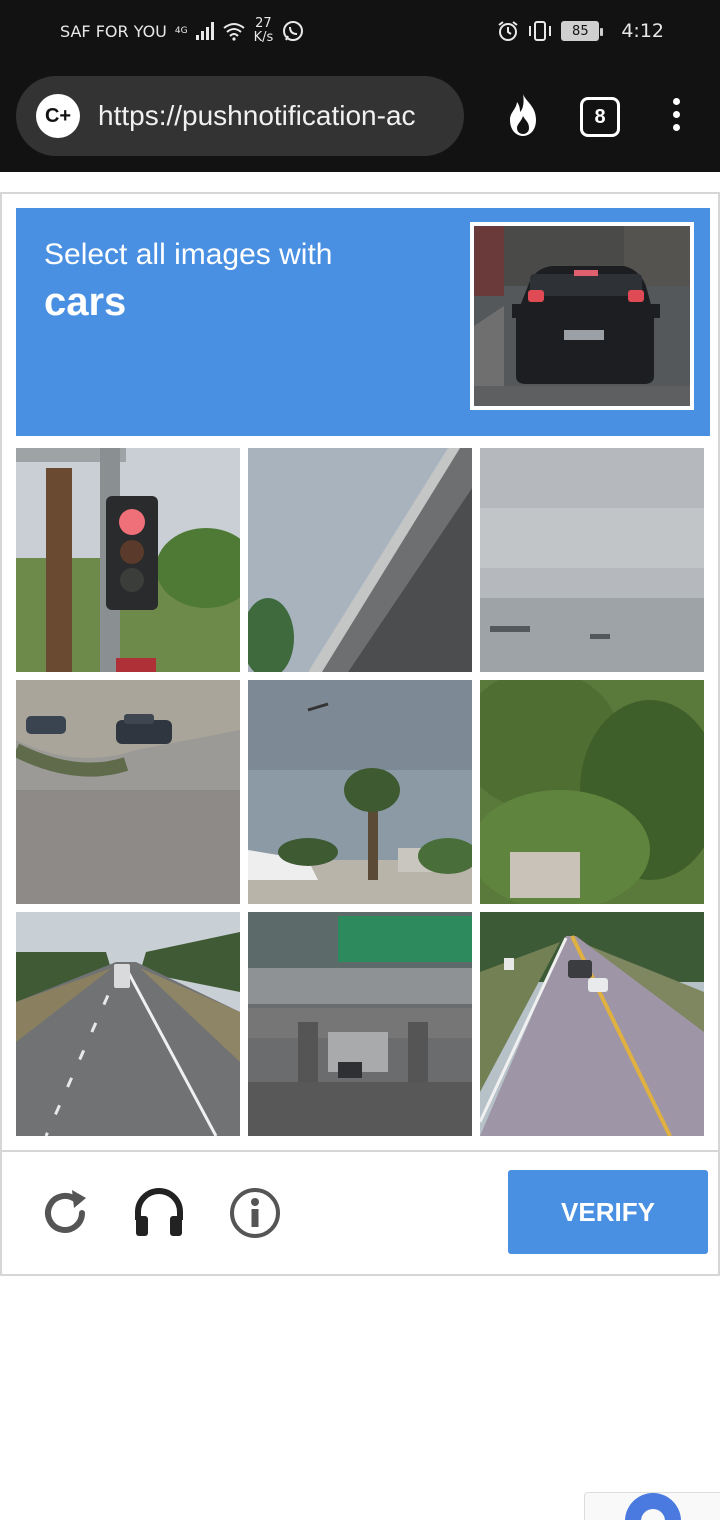 Image resolution: width=720 pixels, height=1520 pixels. What do you see at coordinates (204, 31) in the screenshot?
I see `signal-icon` at bounding box center [204, 31].